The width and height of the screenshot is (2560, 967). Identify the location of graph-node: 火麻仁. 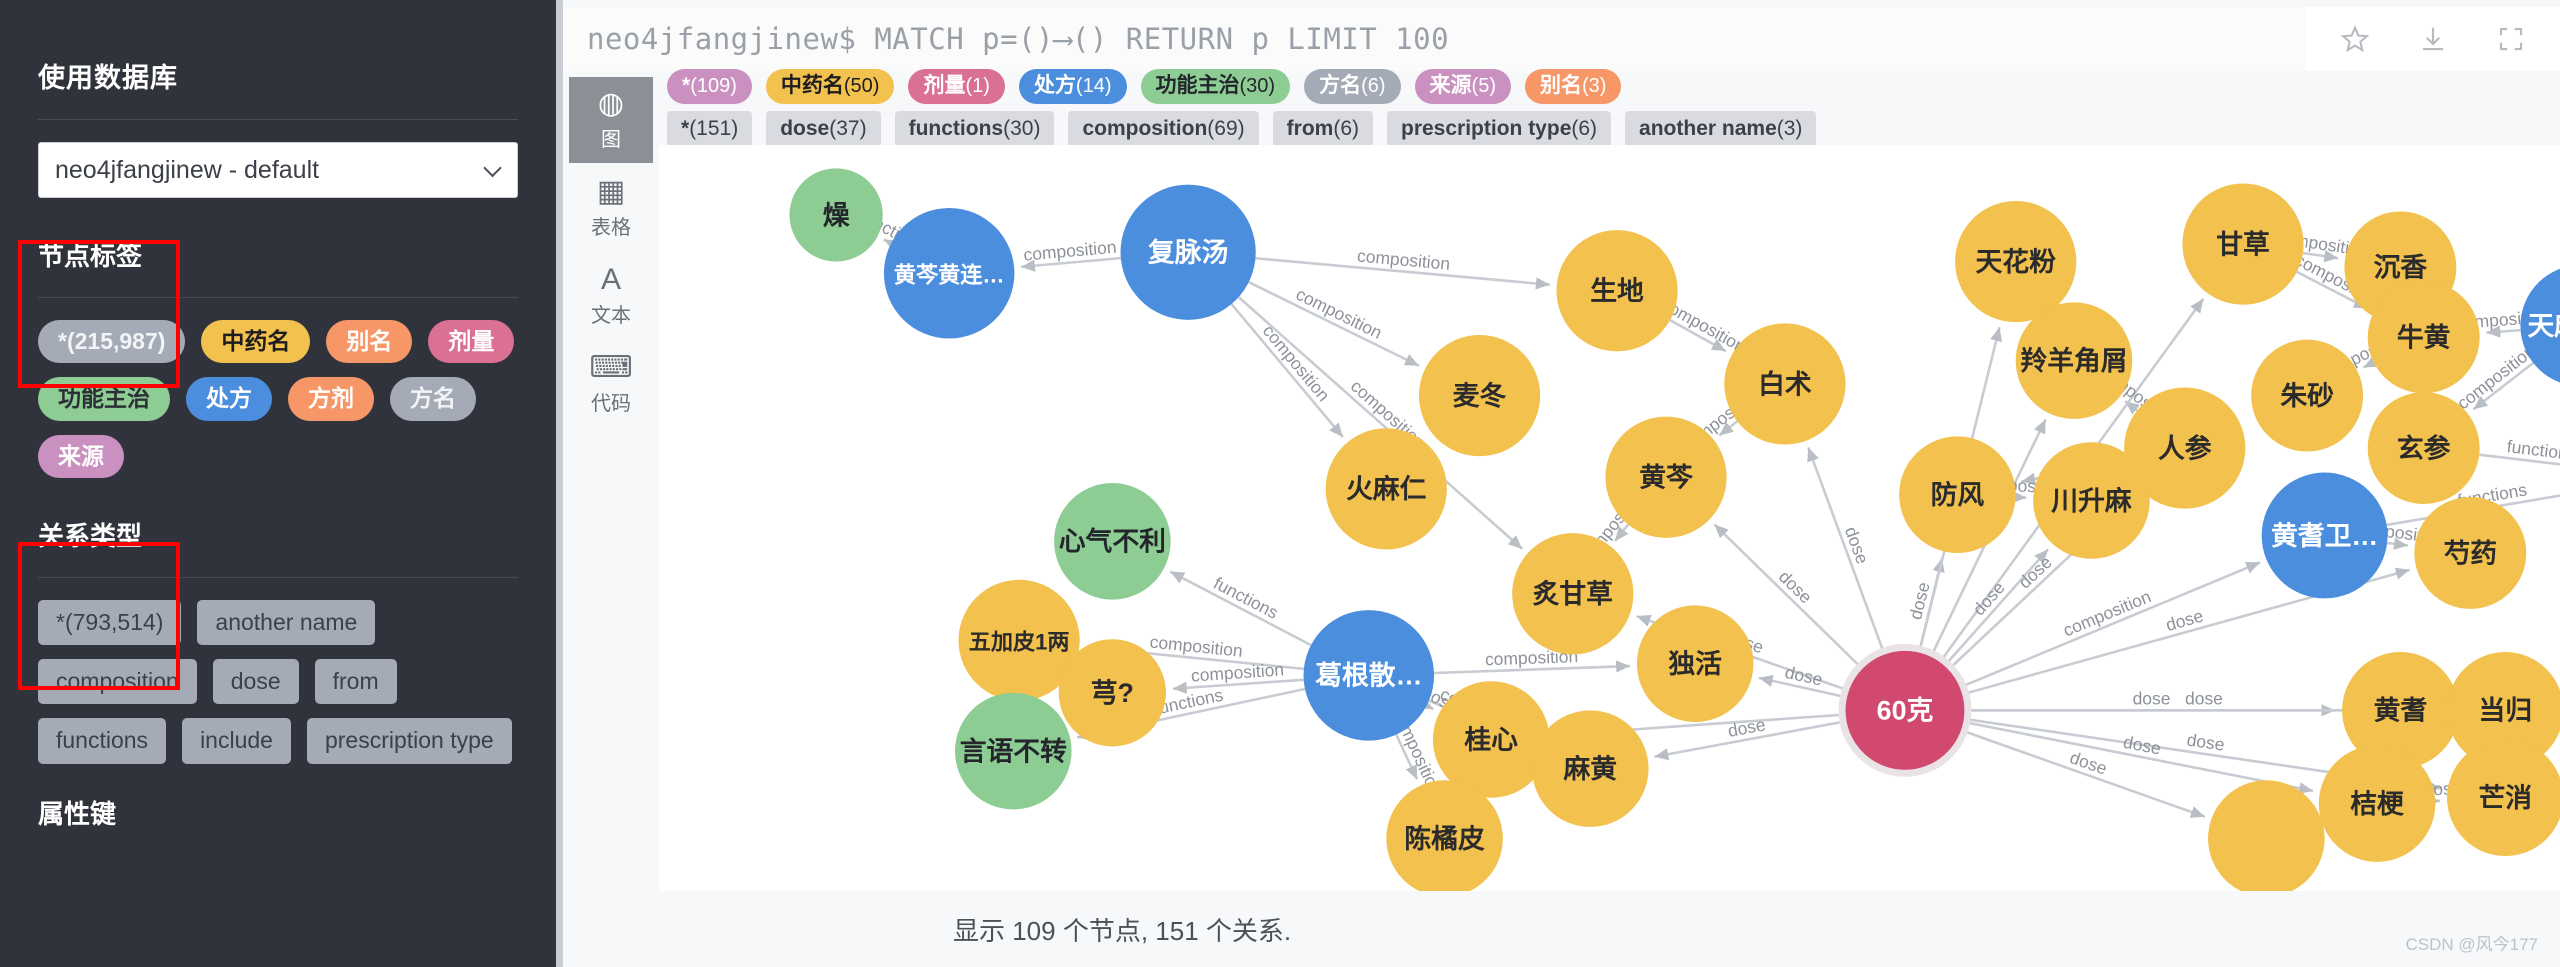
(1386, 489).